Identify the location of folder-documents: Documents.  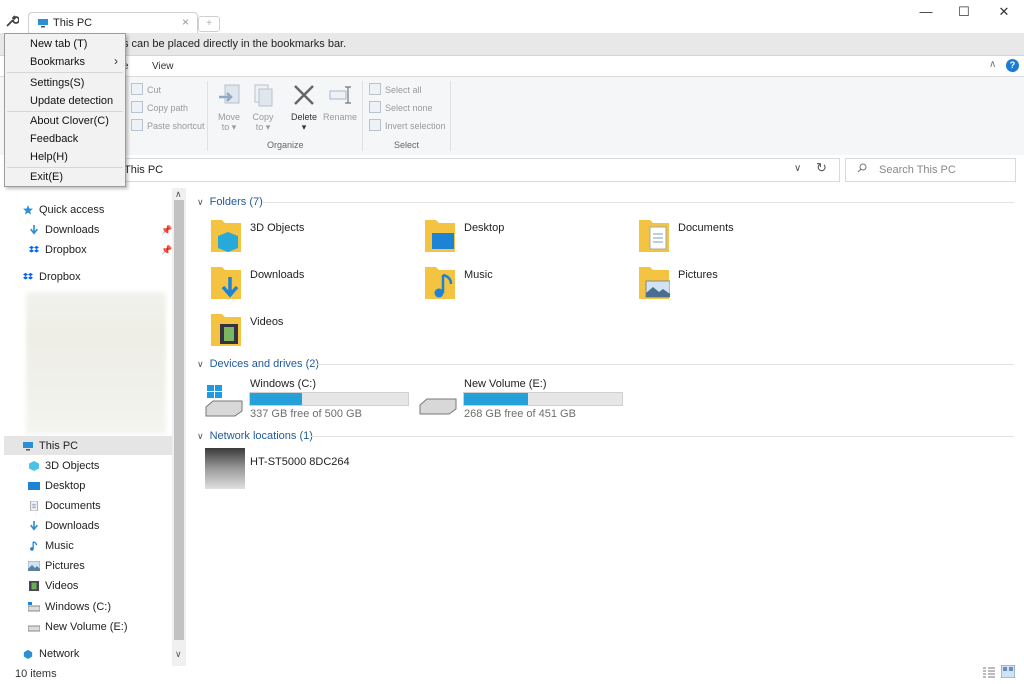
(738, 236).